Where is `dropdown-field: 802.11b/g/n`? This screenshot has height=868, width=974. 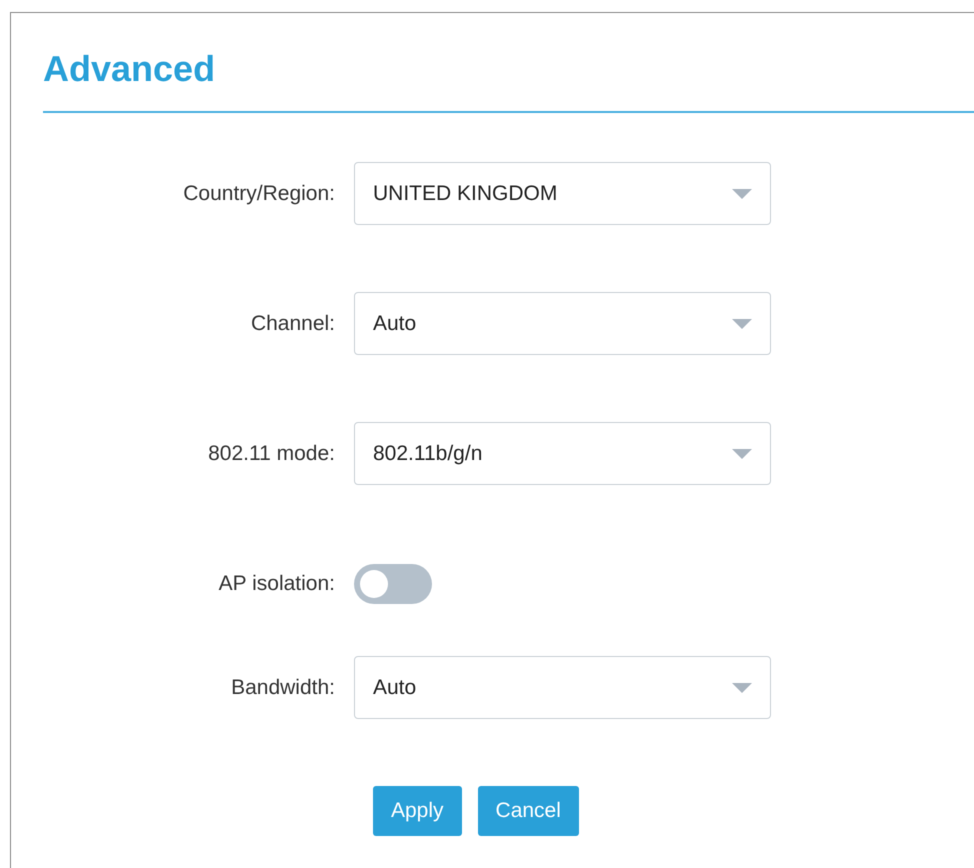 dropdown-field: 802.11b/g/n is located at coordinates (562, 453).